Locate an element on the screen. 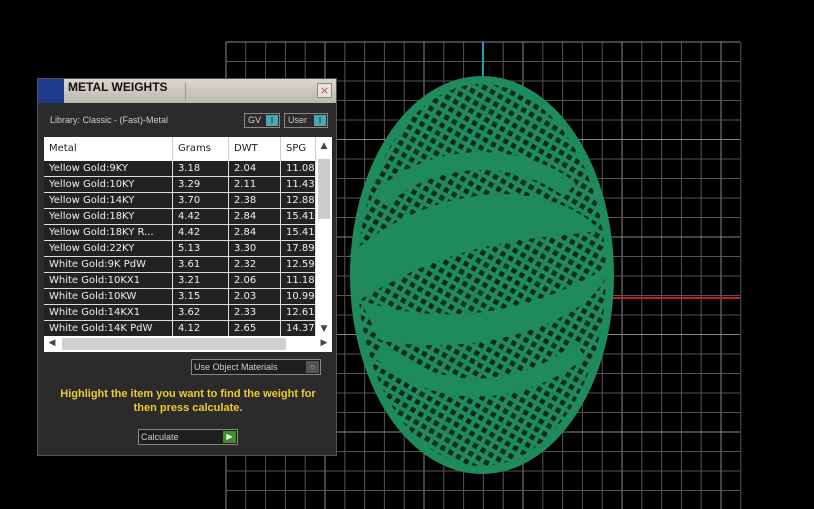 This screenshot has width=814, height=509. table-row: White Gold:10KX1 3.21 2.06 11.18 is located at coordinates (188, 281).